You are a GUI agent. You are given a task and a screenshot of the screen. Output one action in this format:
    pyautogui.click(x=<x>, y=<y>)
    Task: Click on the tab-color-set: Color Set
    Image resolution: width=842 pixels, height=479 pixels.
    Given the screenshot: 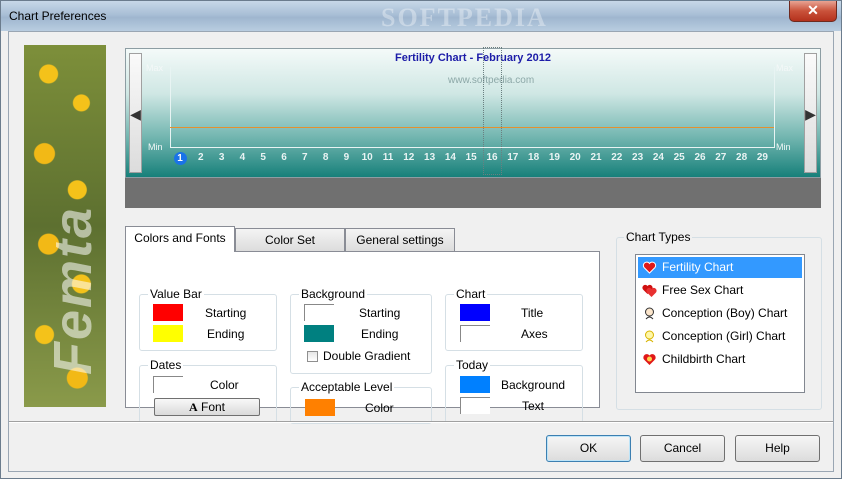 What is the action you would take?
    pyautogui.click(x=290, y=239)
    